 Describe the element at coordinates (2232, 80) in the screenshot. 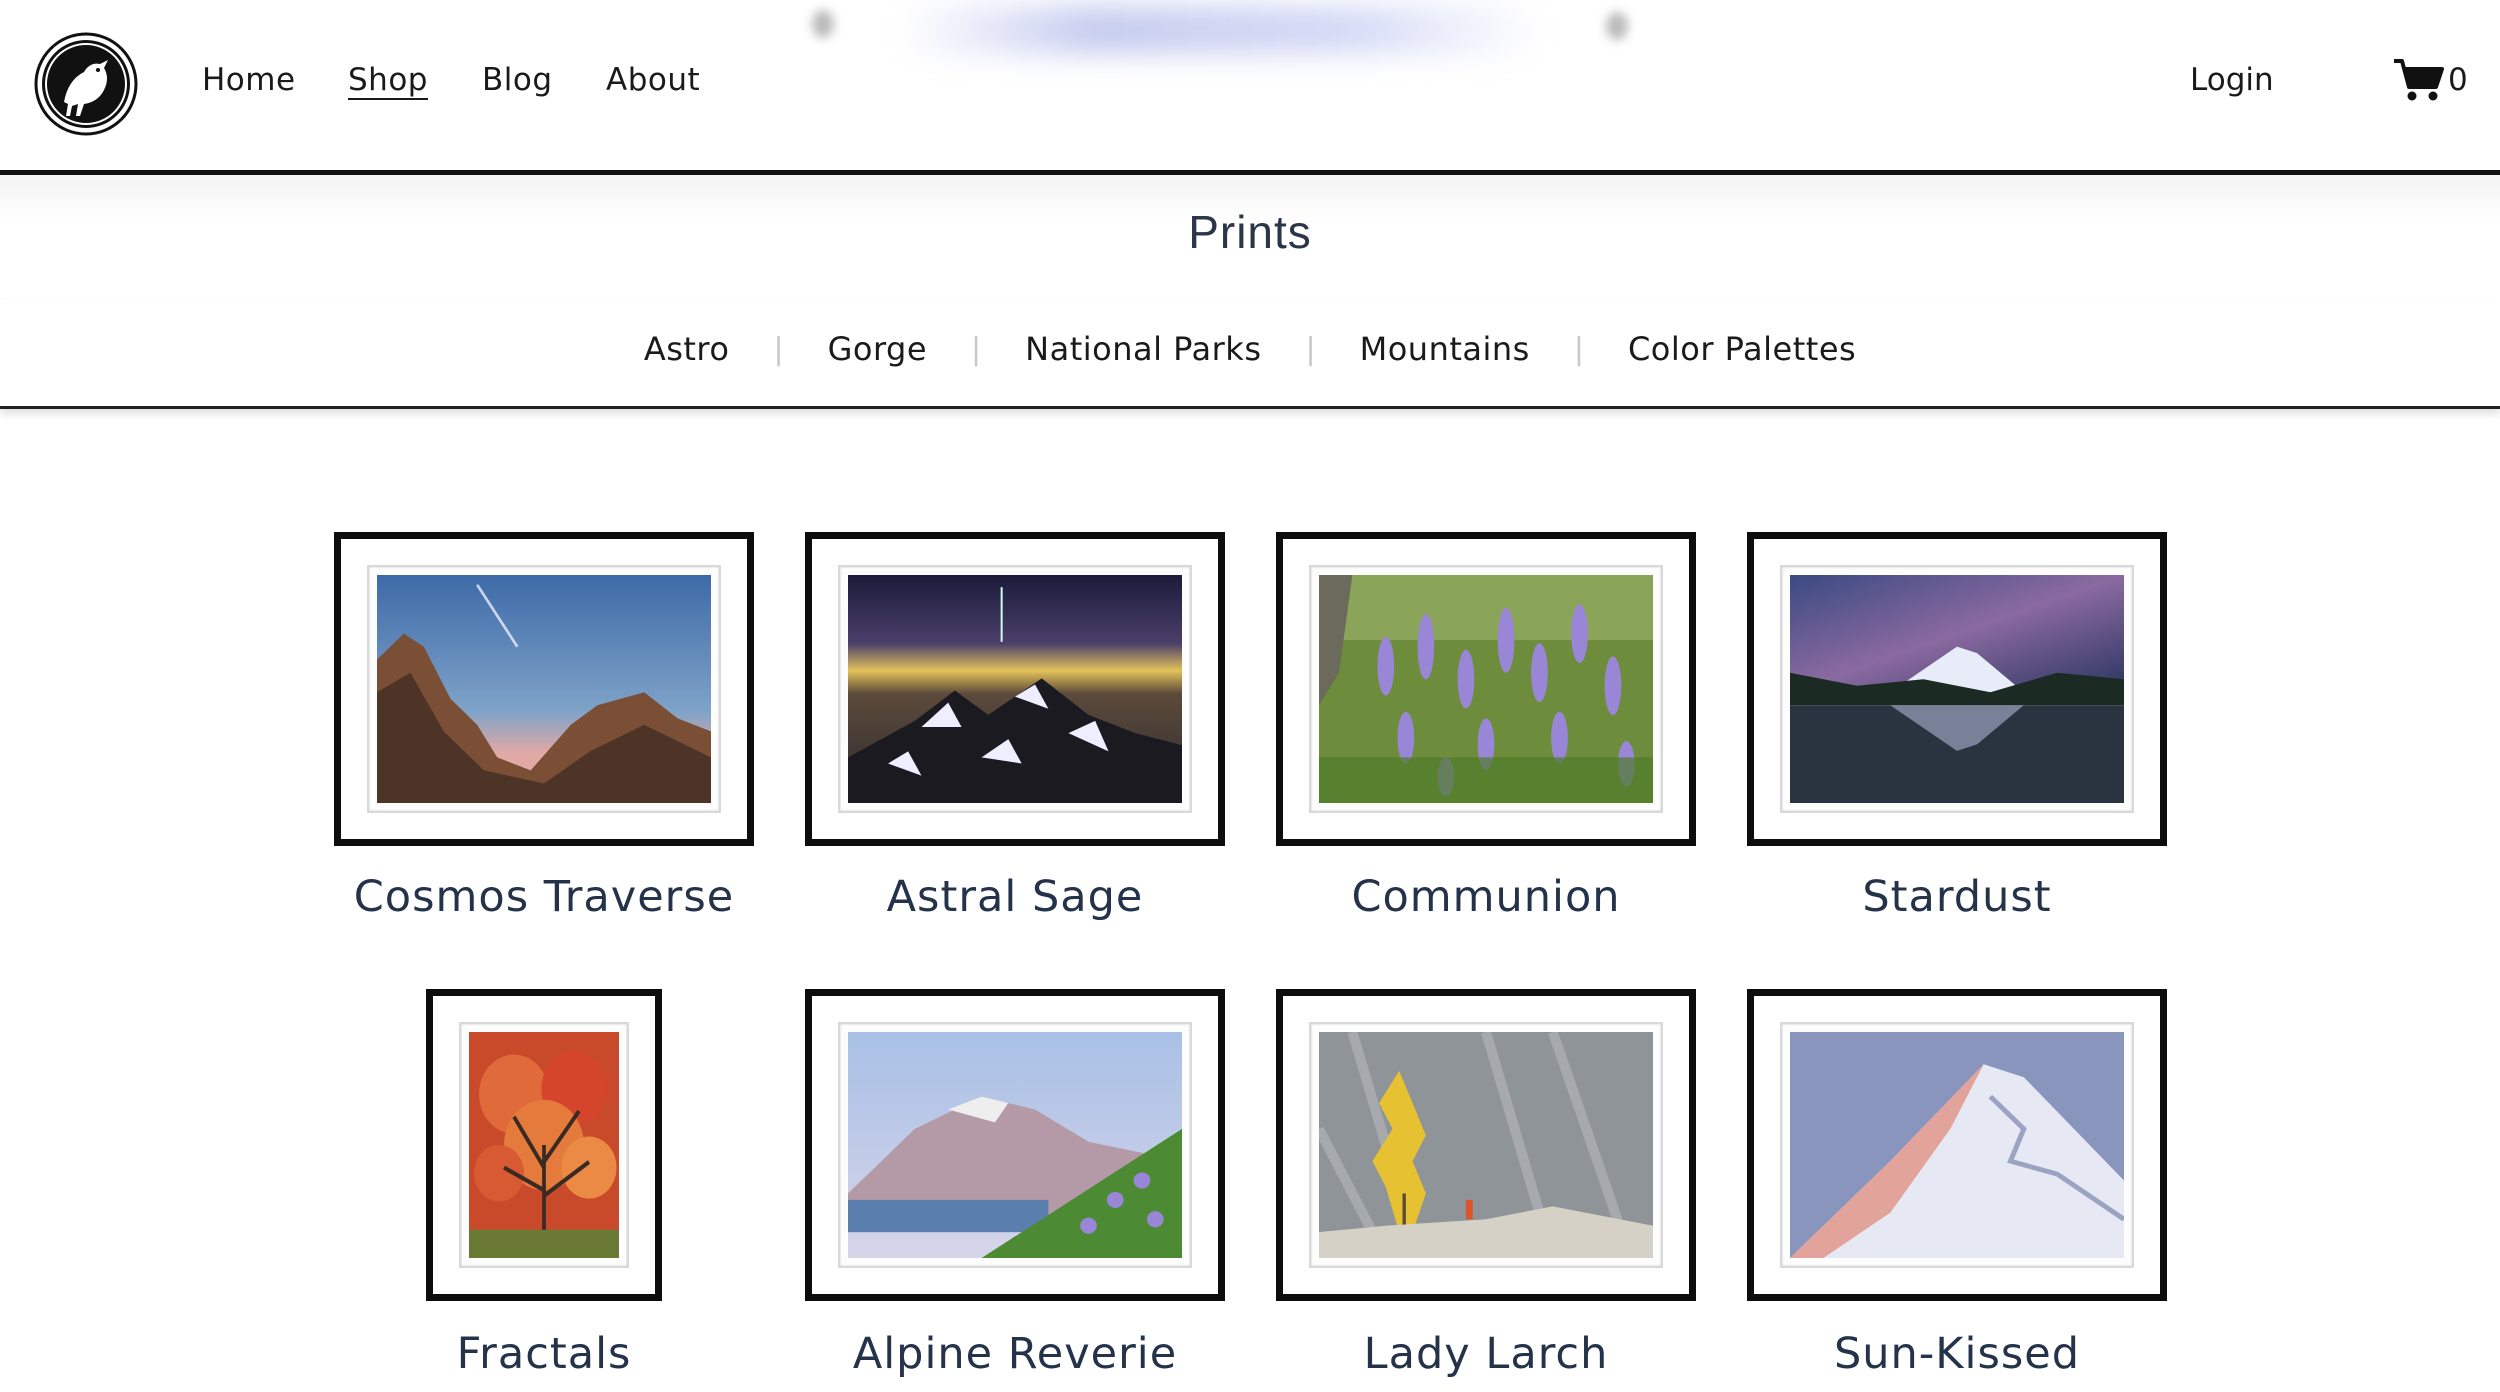

I see `login-link: Login` at that location.